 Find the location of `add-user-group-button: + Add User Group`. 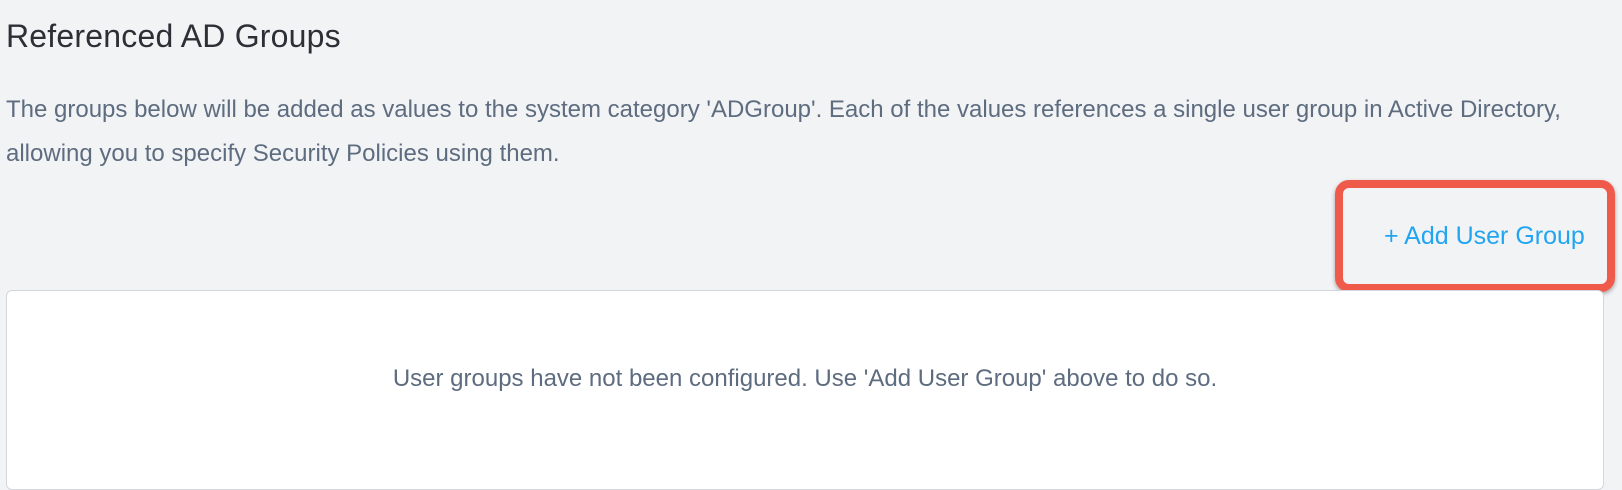

add-user-group-button: + Add User Group is located at coordinates (1484, 236).